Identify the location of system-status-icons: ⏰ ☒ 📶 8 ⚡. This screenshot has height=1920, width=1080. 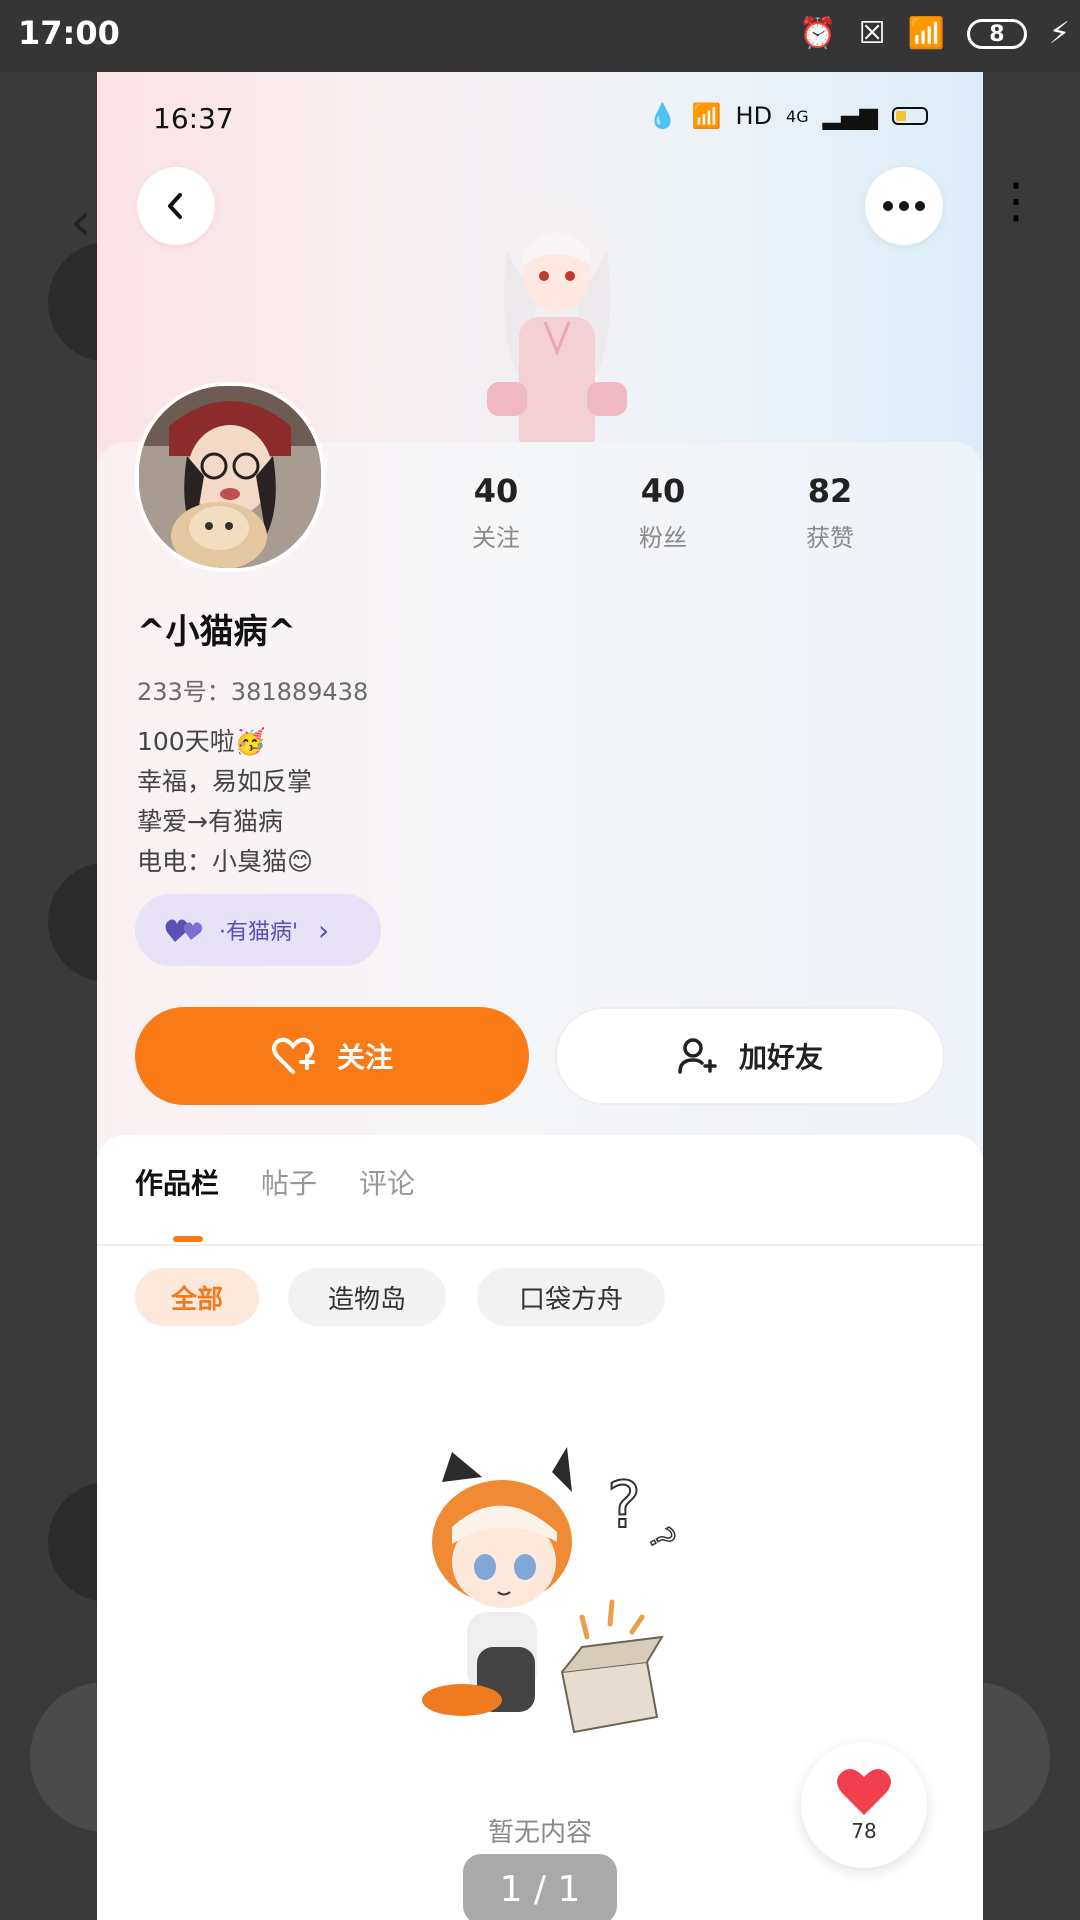
(934, 34).